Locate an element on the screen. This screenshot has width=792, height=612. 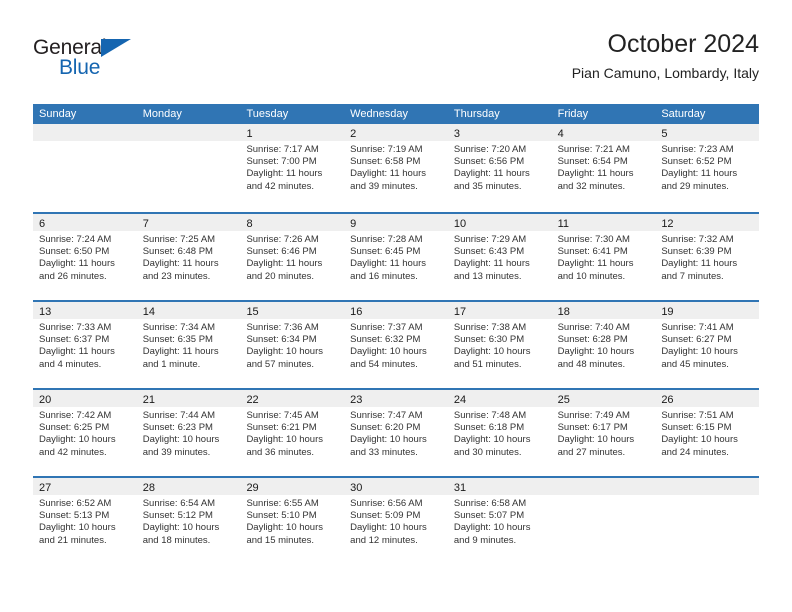
day-info-line: and 39 minutes. is located at coordinates (176, 452).